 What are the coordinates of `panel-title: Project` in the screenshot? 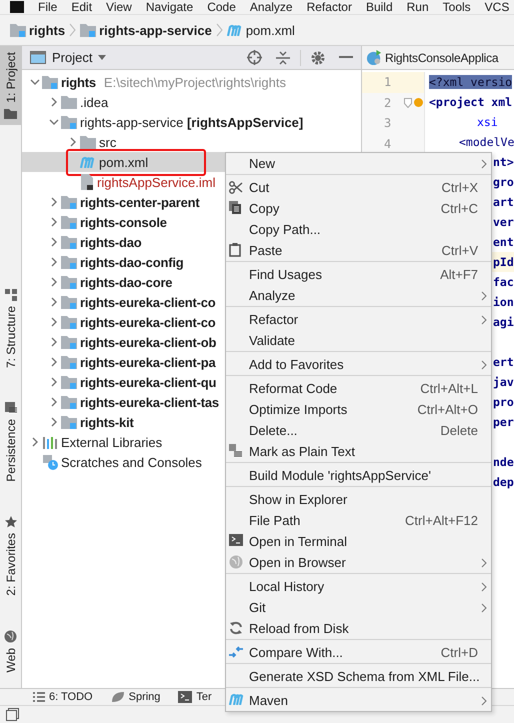 It's located at (72, 57).